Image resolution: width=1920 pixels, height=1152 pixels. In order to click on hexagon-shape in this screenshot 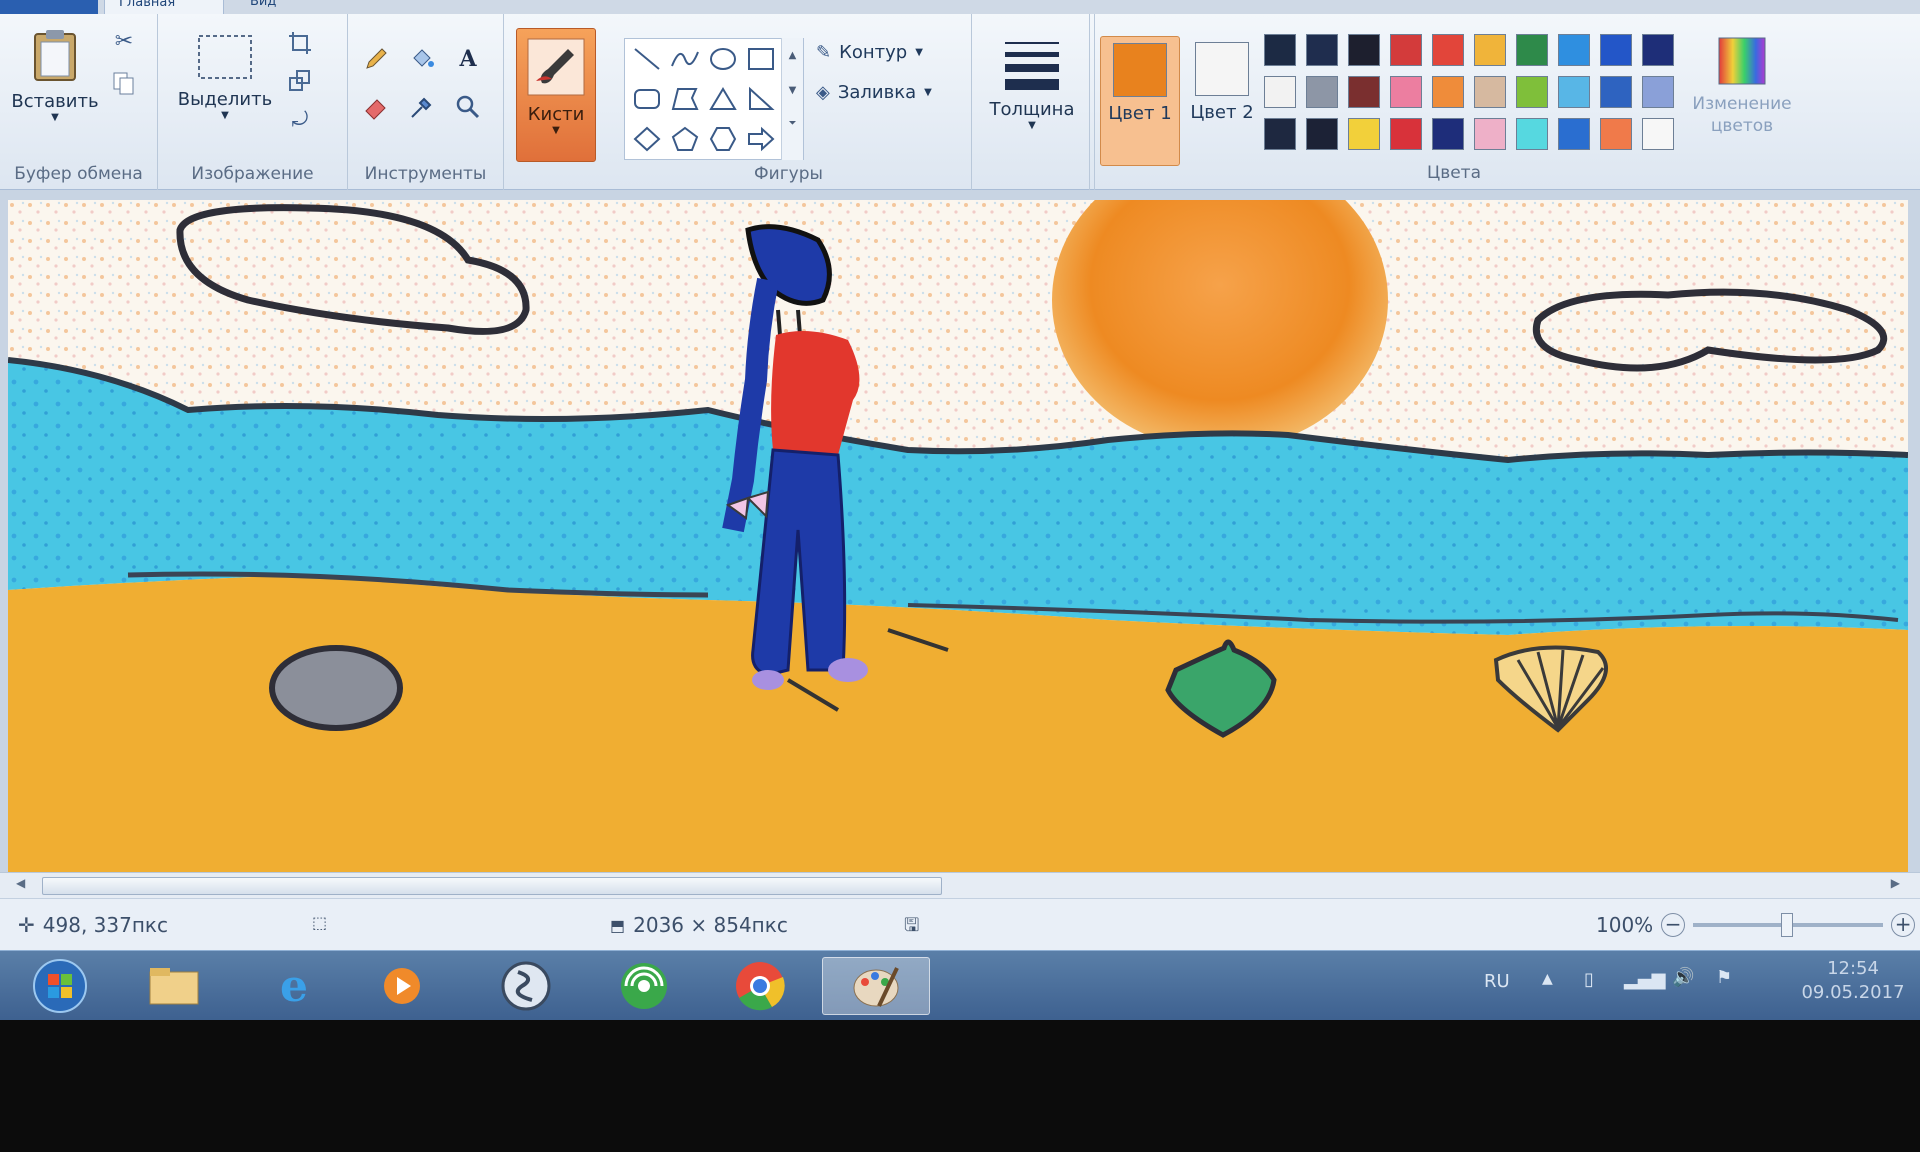, I will do `click(723, 139)`.